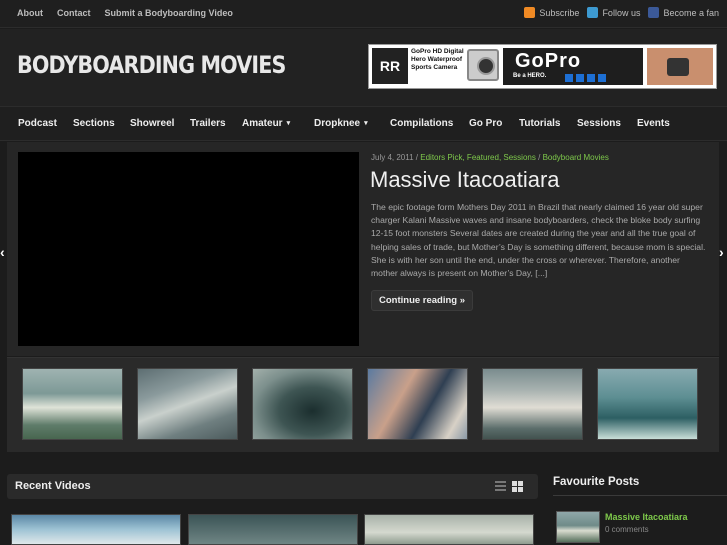 The image size is (727, 545). I want to click on favourite-posts-title: Favourite Posts, so click(596, 482).